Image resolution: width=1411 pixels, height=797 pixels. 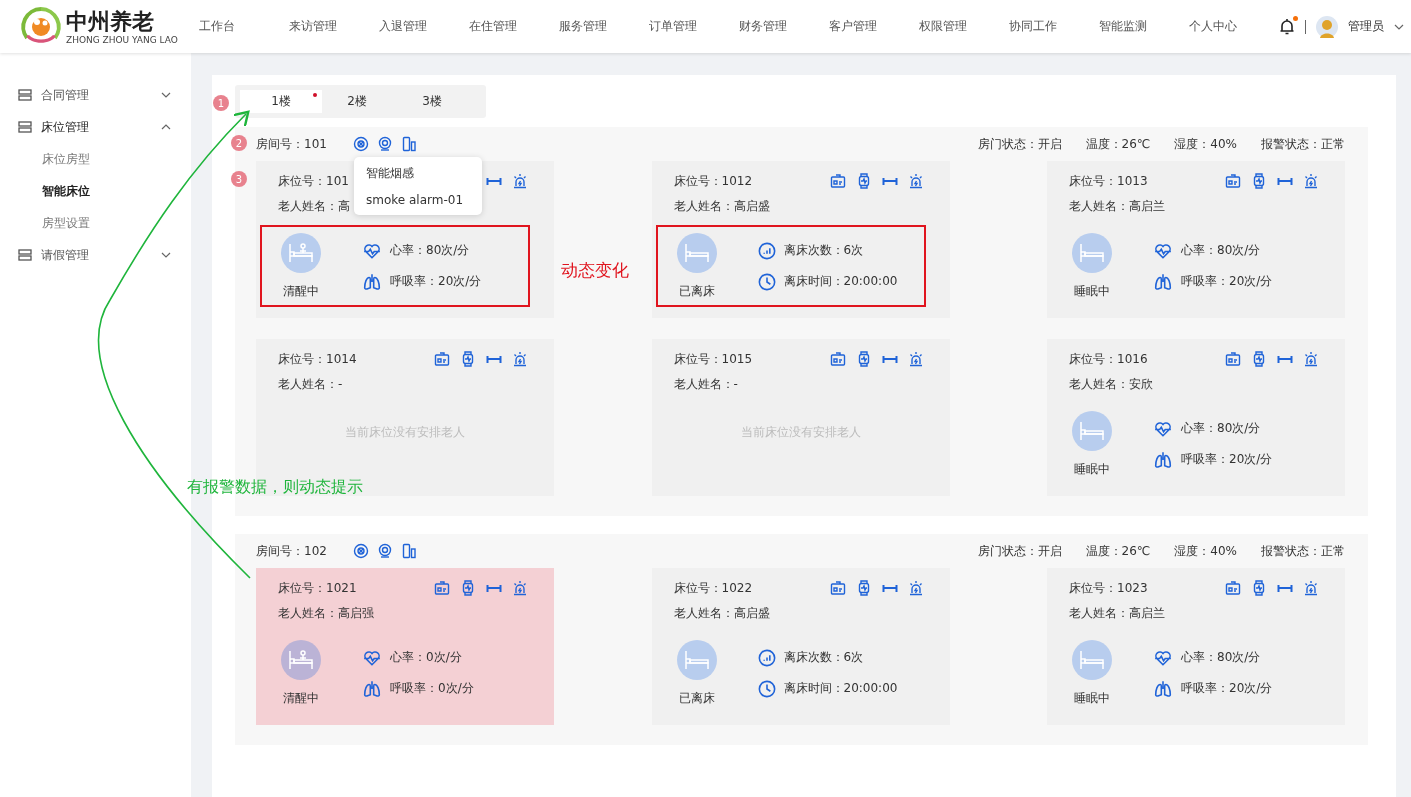 What do you see at coordinates (166, 127) in the screenshot?
I see `chevron-up-icon` at bounding box center [166, 127].